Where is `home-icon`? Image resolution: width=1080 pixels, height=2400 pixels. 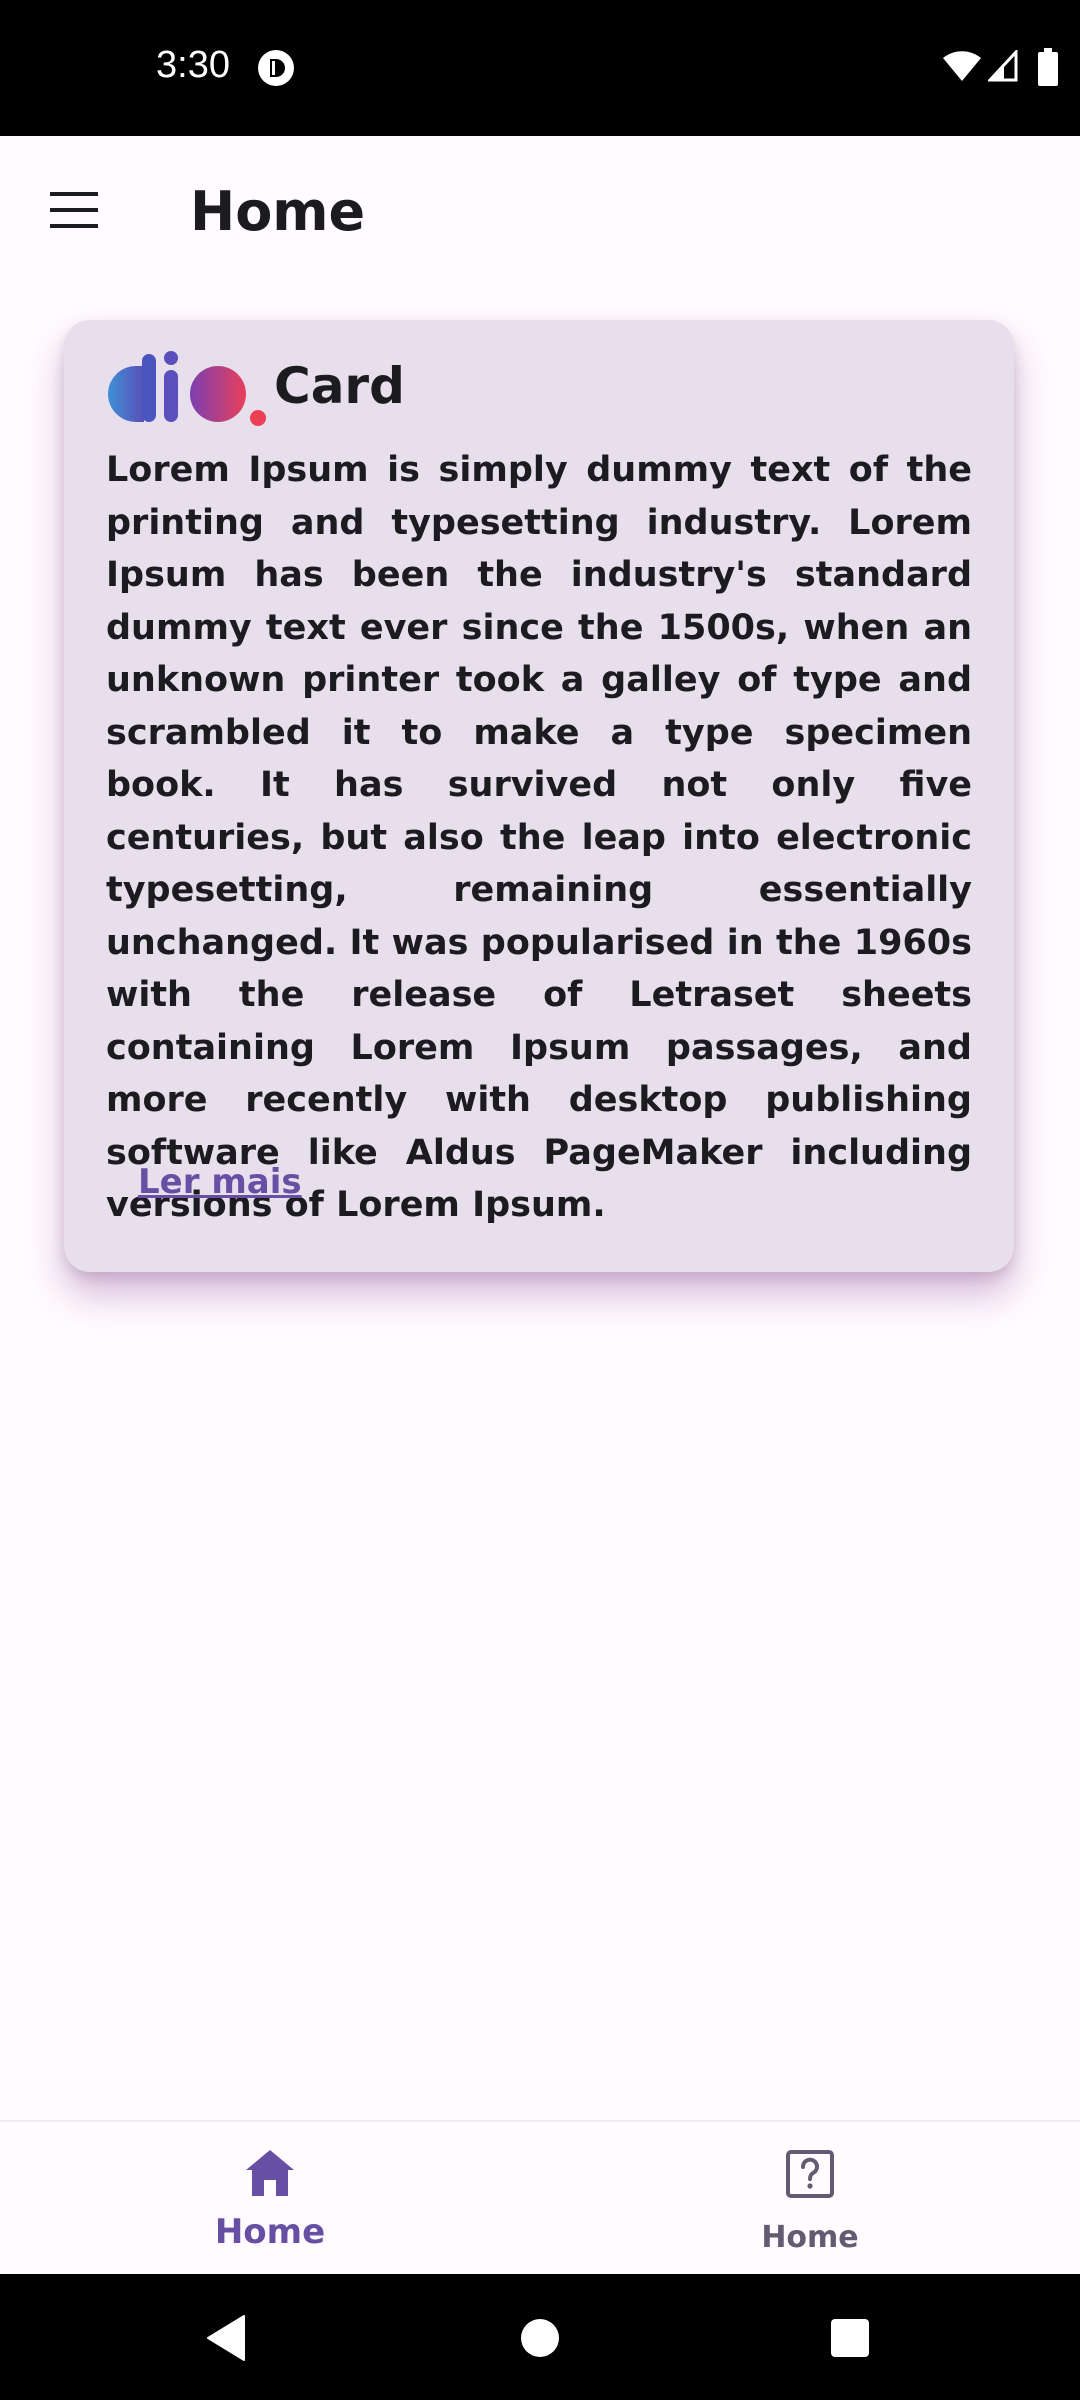 home-icon is located at coordinates (270, 2173).